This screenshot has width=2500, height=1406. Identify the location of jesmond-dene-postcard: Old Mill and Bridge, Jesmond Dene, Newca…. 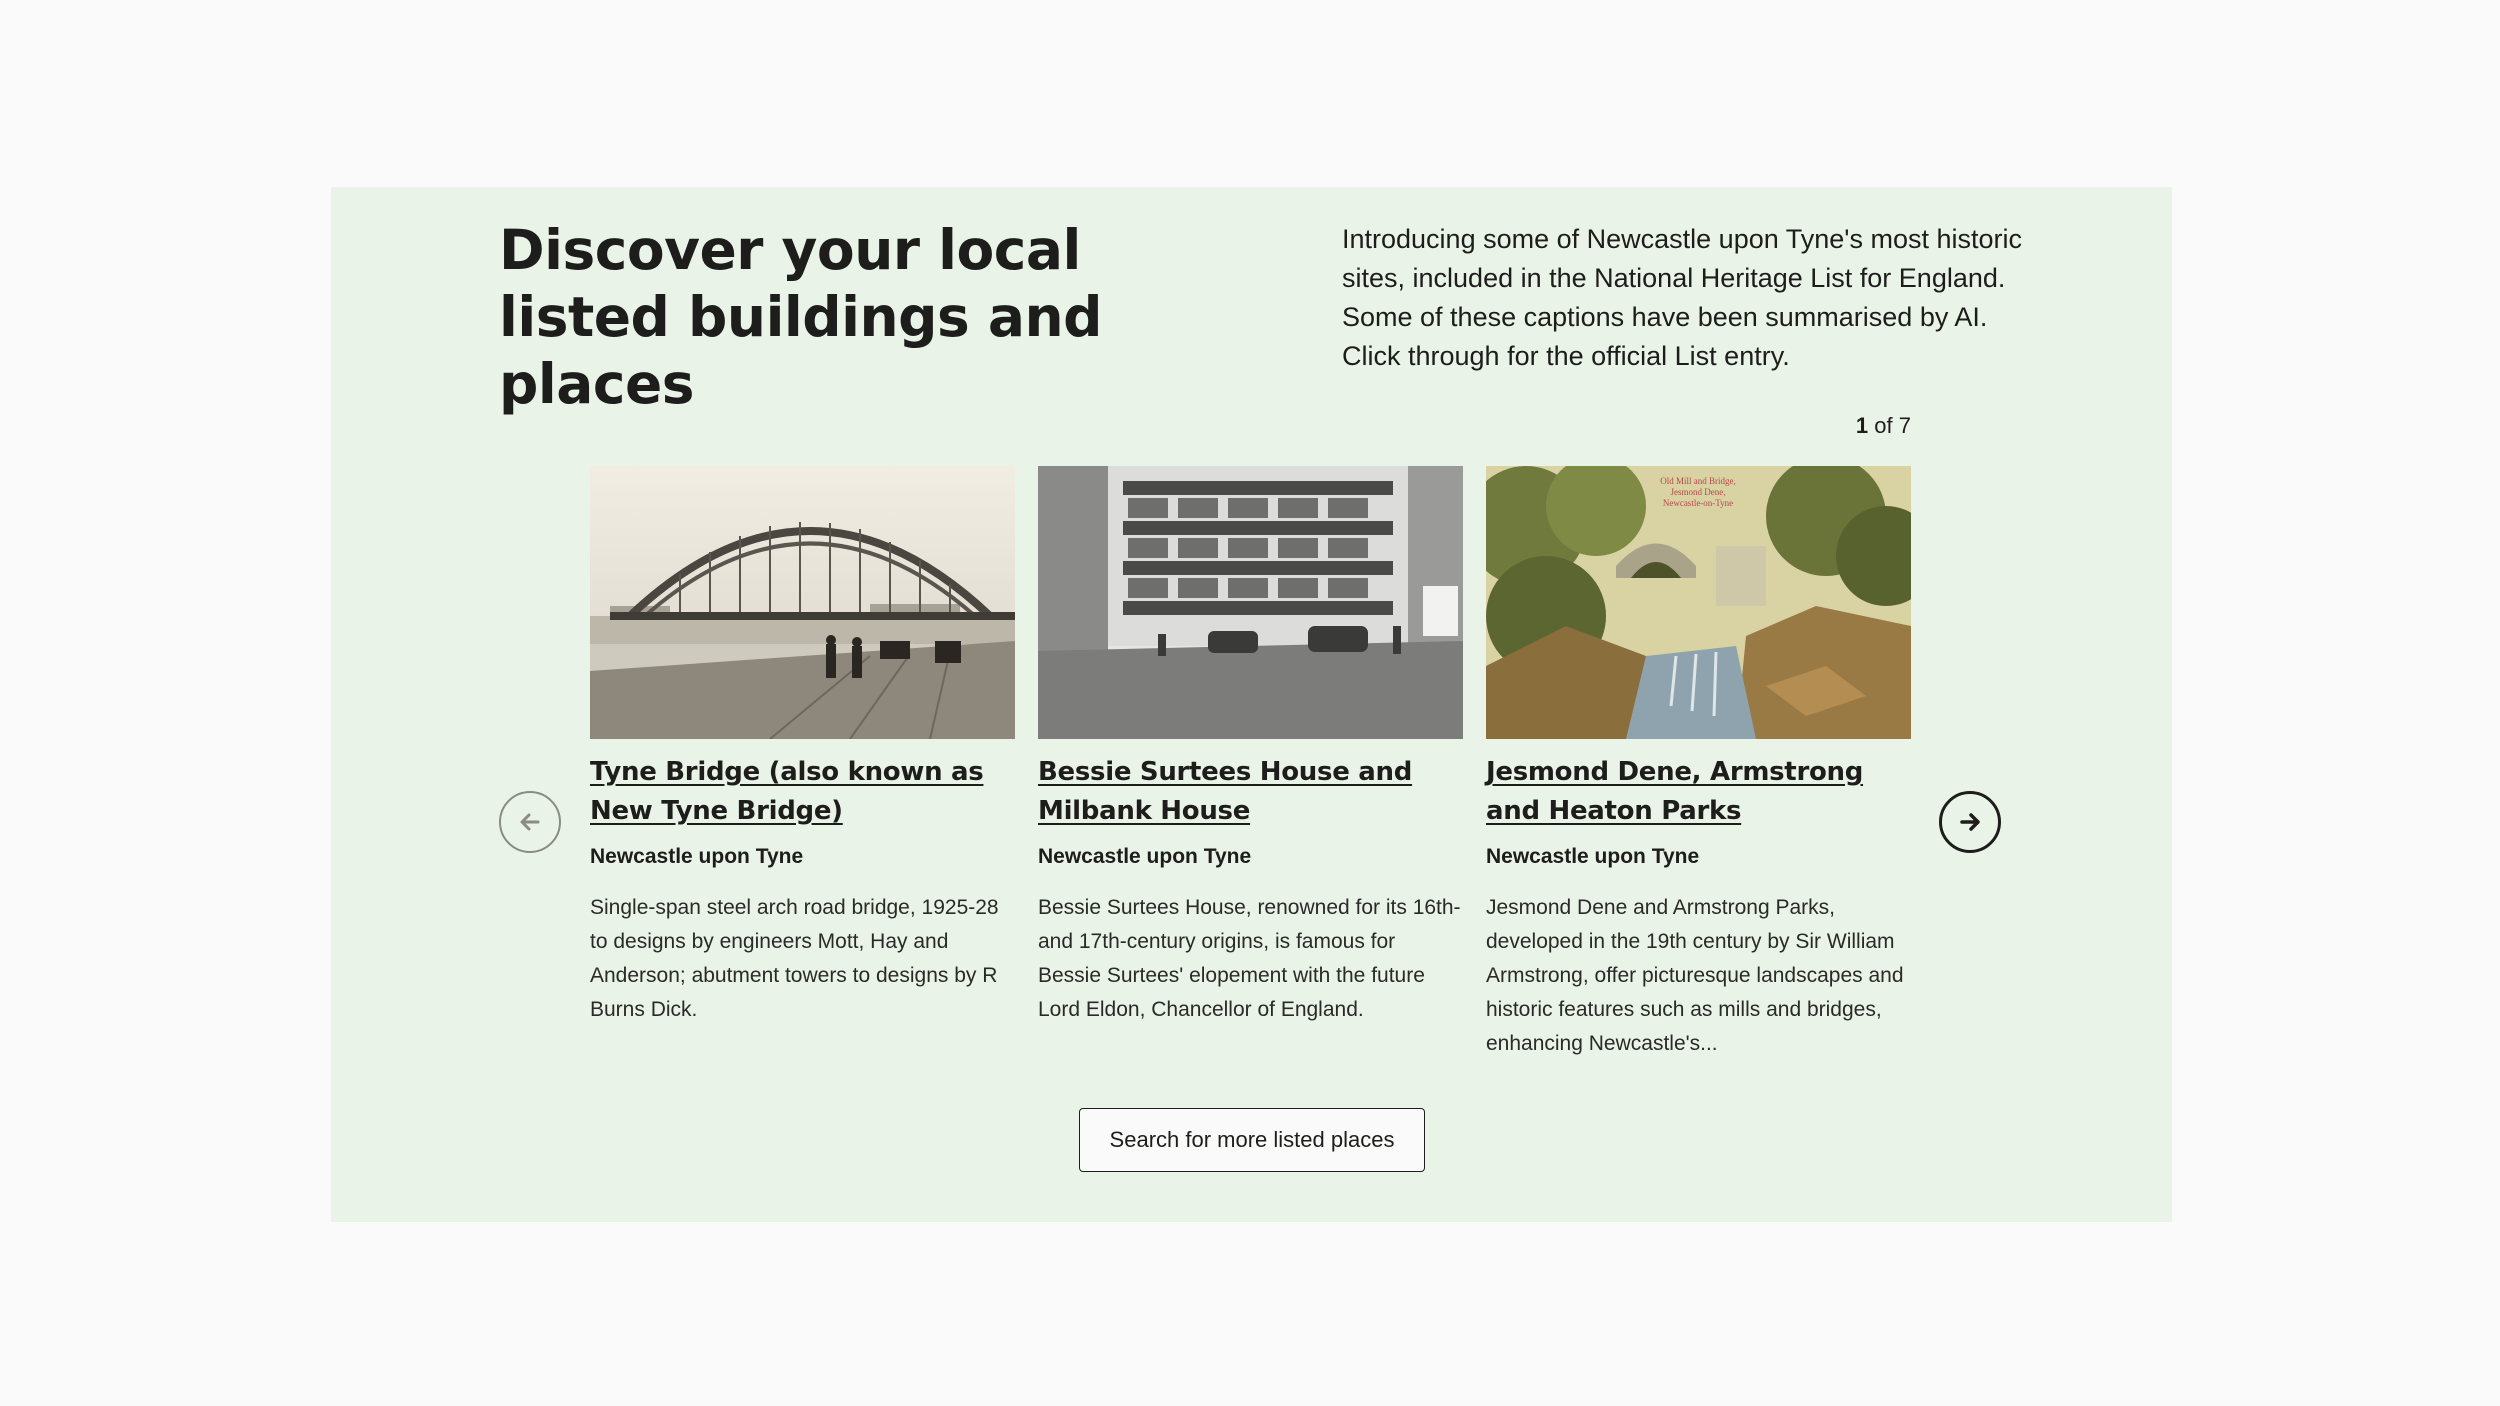
(1698, 602).